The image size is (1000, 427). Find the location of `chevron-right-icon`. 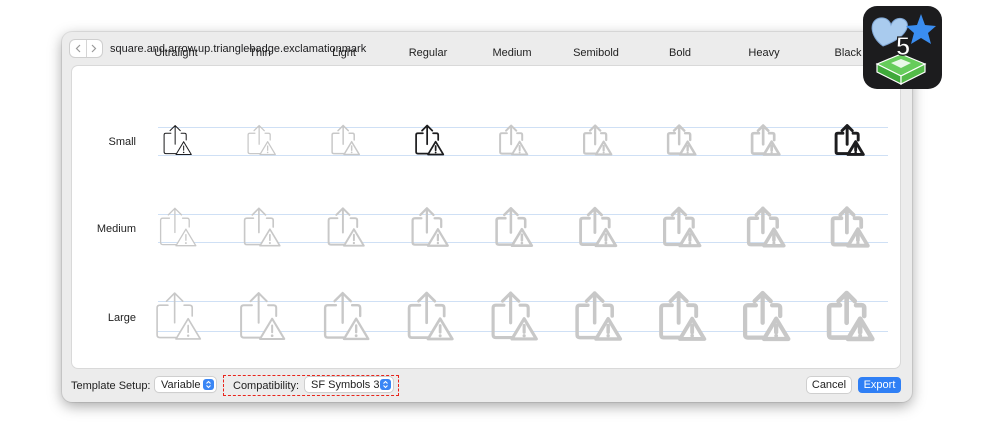

chevron-right-icon is located at coordinates (94, 48).